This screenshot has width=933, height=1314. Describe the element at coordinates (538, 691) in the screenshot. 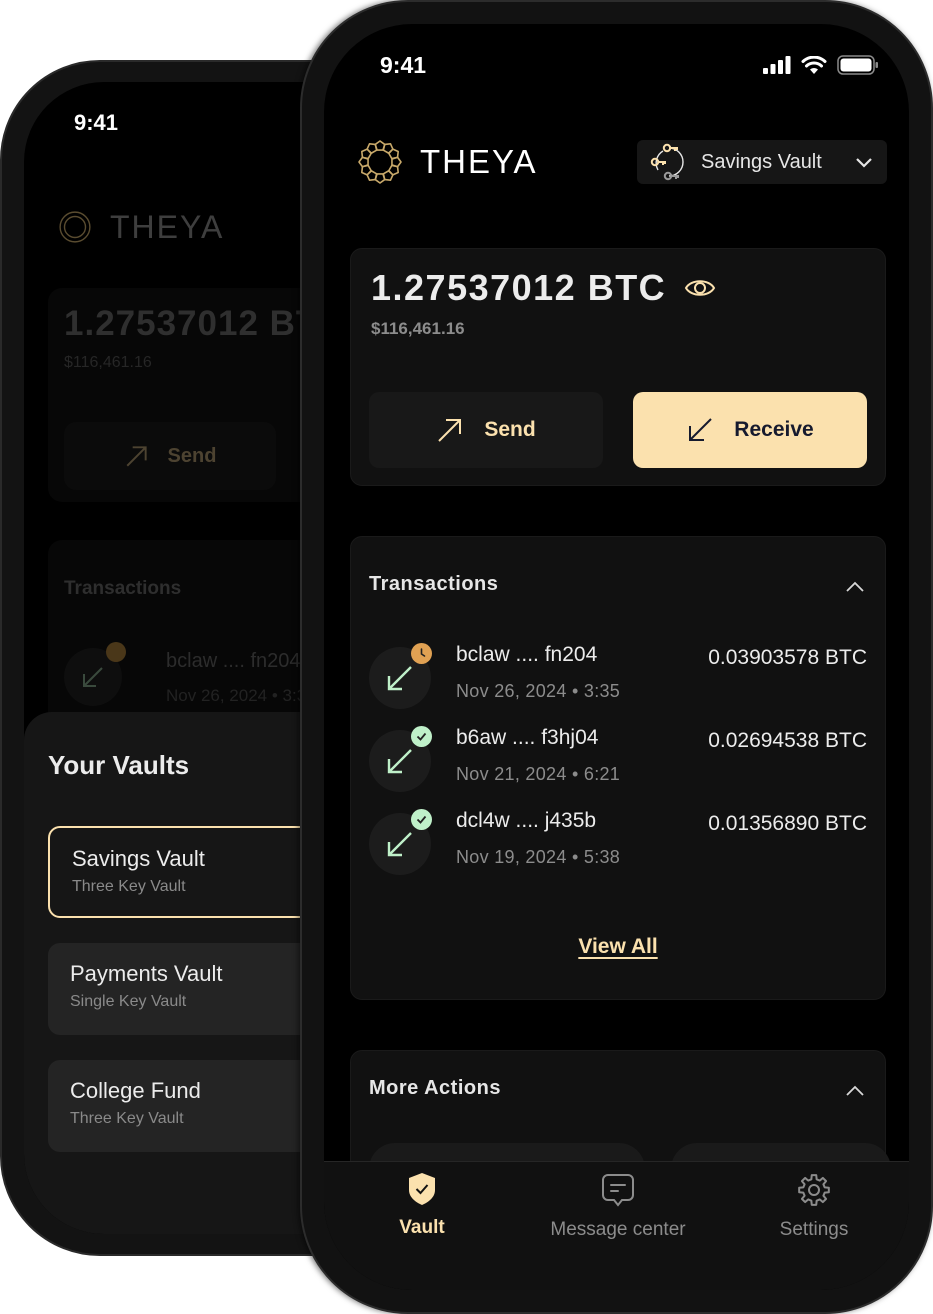

I see `tx-date: Nov 26, 2024 • 3:35` at that location.